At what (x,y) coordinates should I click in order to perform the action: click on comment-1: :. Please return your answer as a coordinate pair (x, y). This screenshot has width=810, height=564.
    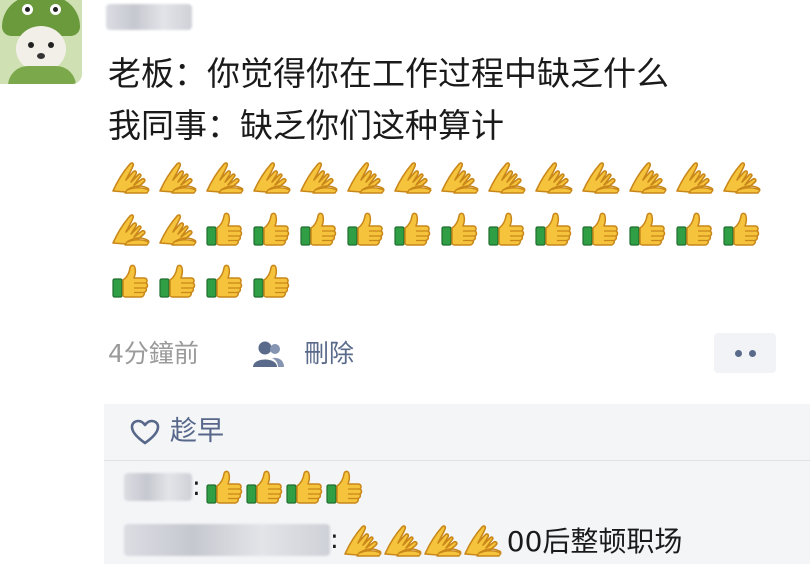
    Looking at the image, I should click on (244, 487).